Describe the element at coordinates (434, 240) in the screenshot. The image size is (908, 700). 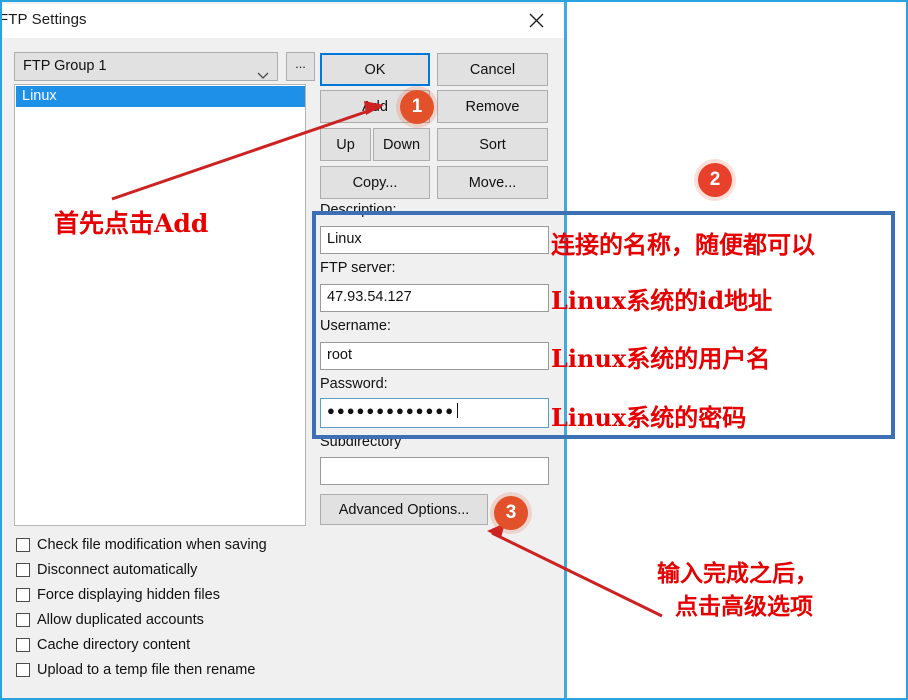
I see `description-input: Linux` at that location.